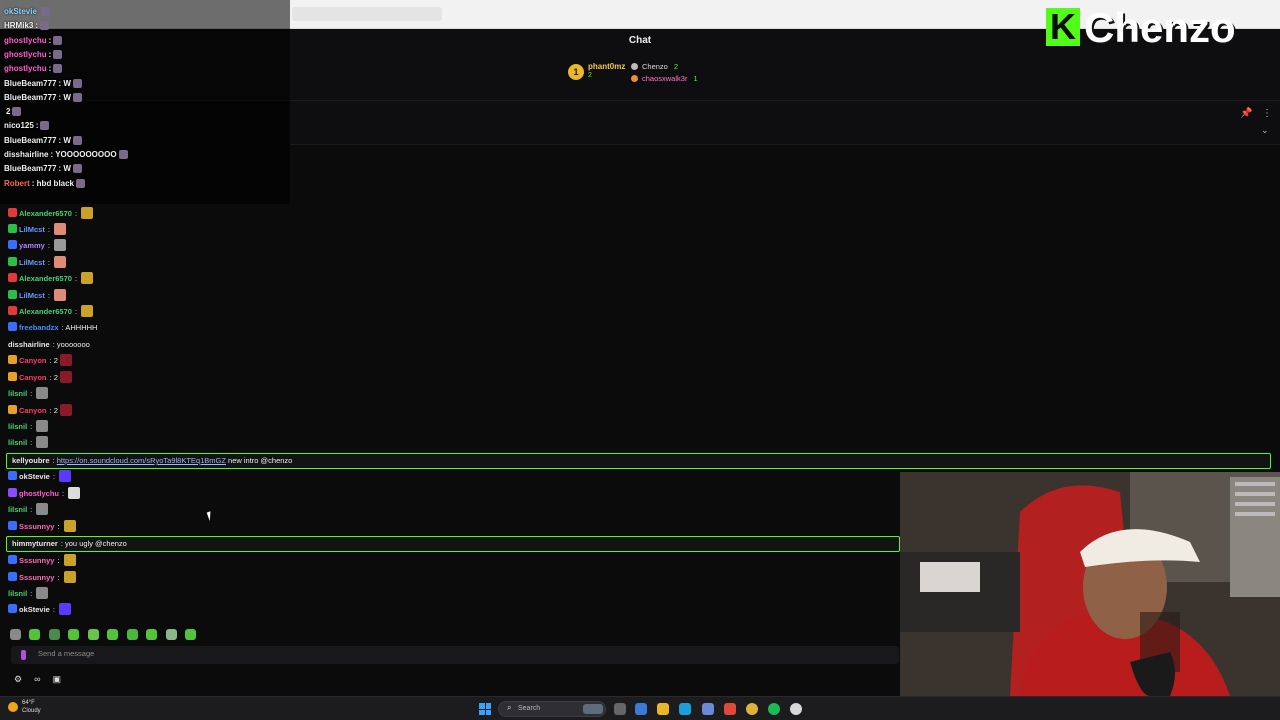  What do you see at coordinates (664, 78) in the screenshot?
I see `gifter-row: chaosxwalk3r 1` at bounding box center [664, 78].